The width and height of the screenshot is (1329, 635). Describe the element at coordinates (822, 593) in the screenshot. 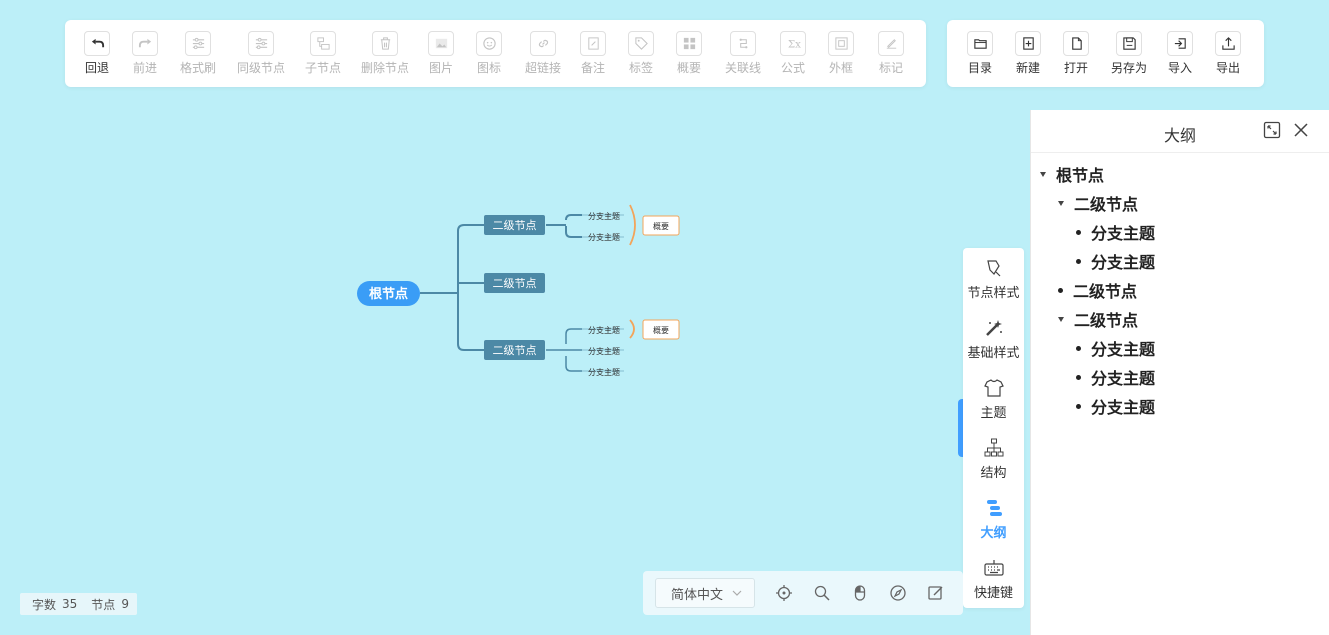

I see `zoom-icon` at that location.